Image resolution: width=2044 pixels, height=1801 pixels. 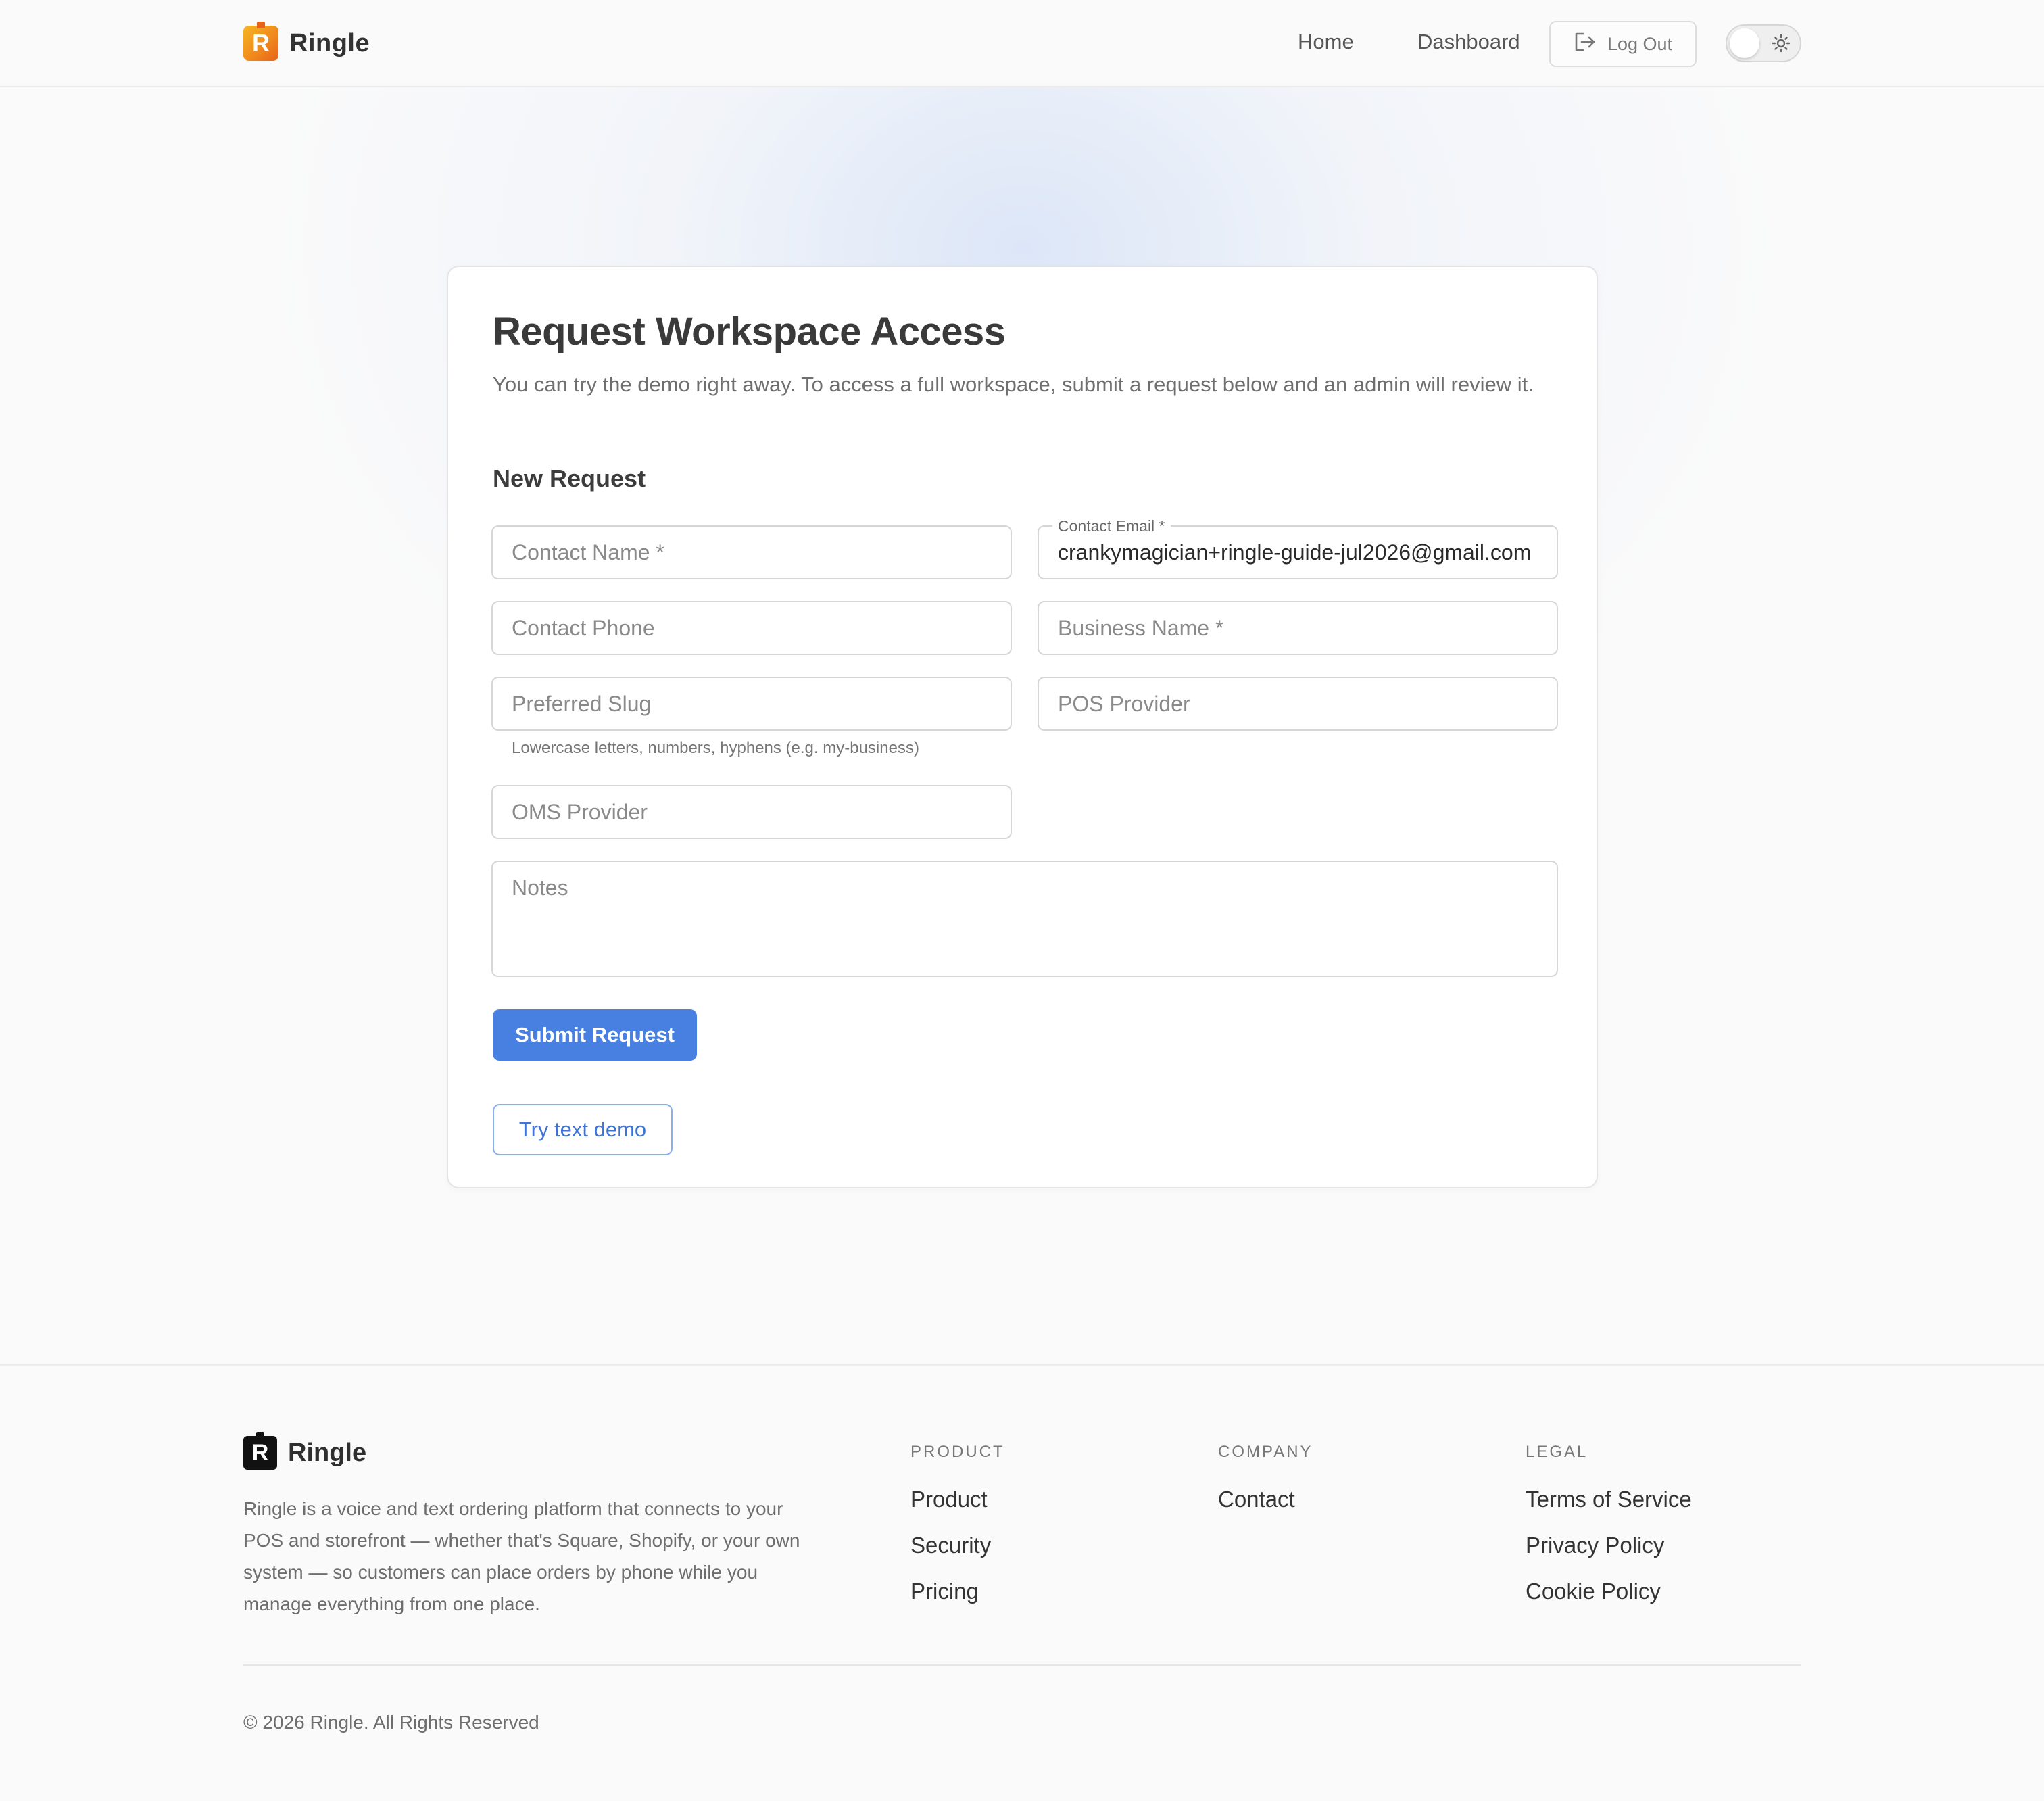 I want to click on contact-email-field: Contact Email *, so click(x=1298, y=548).